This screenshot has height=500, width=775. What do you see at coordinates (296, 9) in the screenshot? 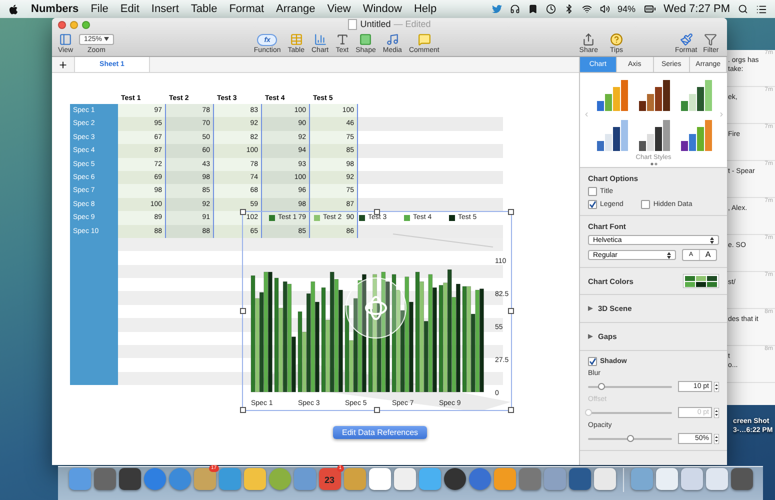
I see `menu-item: Arrange` at bounding box center [296, 9].